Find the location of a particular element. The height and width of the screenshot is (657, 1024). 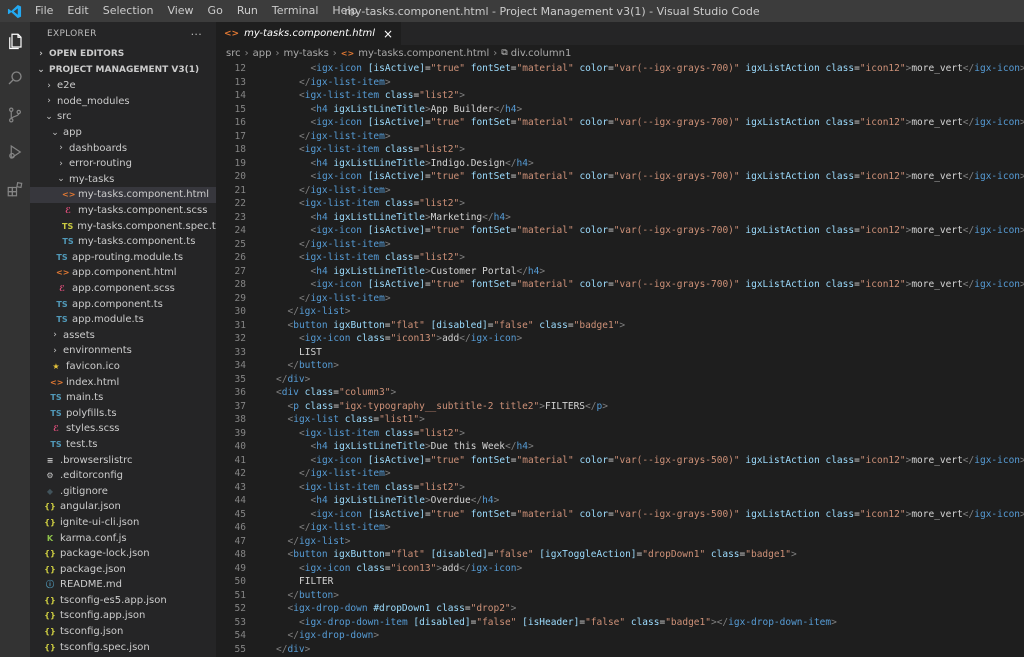

ts-file-icon: TS is located at coordinates (56, 398).